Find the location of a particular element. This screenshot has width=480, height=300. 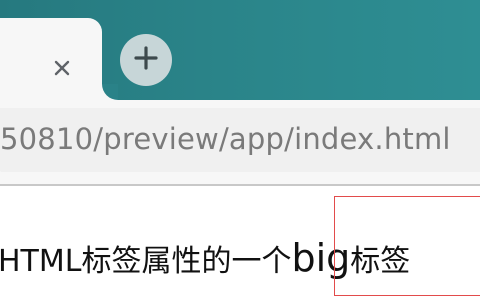

plus-icon is located at coordinates (146, 60).